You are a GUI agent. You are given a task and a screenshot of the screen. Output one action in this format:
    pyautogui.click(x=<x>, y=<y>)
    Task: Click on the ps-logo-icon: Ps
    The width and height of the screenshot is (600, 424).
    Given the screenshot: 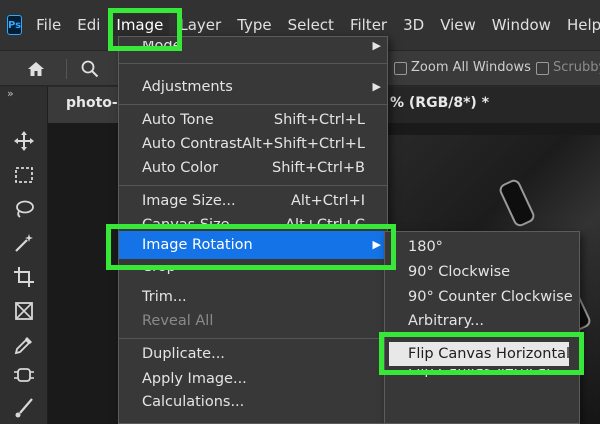 What is the action you would take?
    pyautogui.click(x=15, y=25)
    